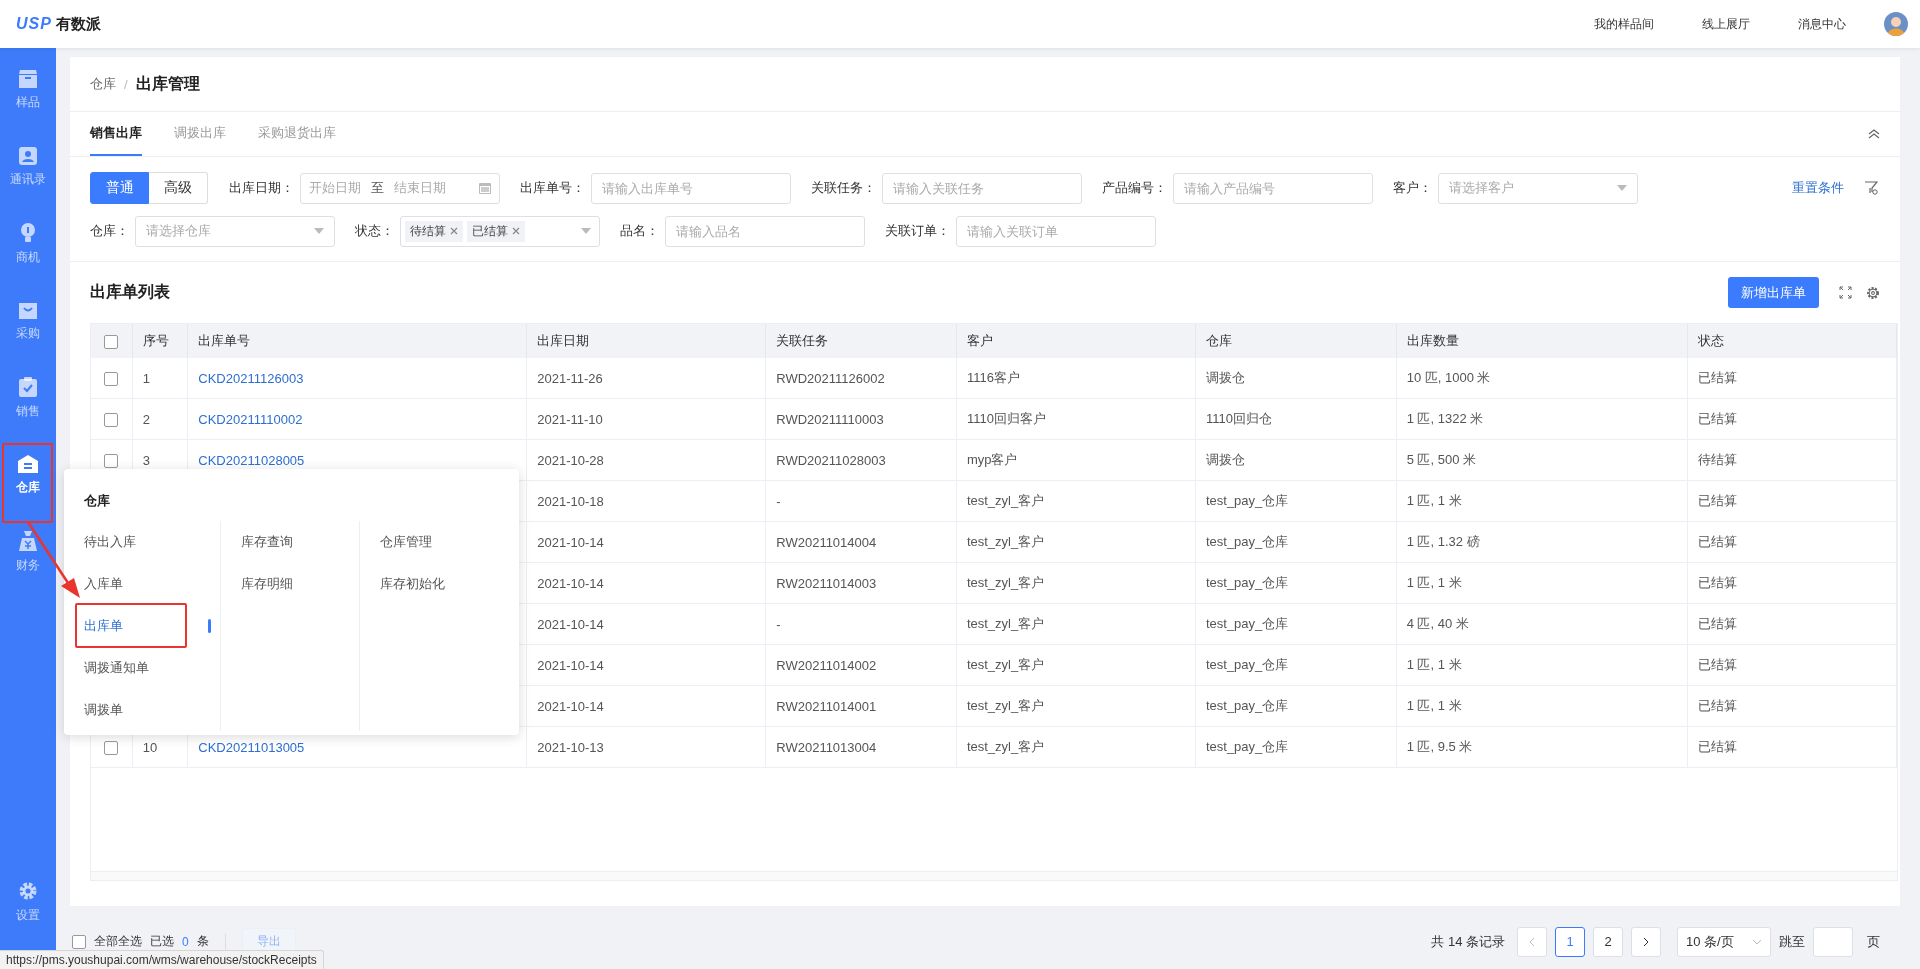 This screenshot has height=969, width=1920. What do you see at coordinates (374, 231) in the screenshot?
I see `filter-label: 状态：` at bounding box center [374, 231].